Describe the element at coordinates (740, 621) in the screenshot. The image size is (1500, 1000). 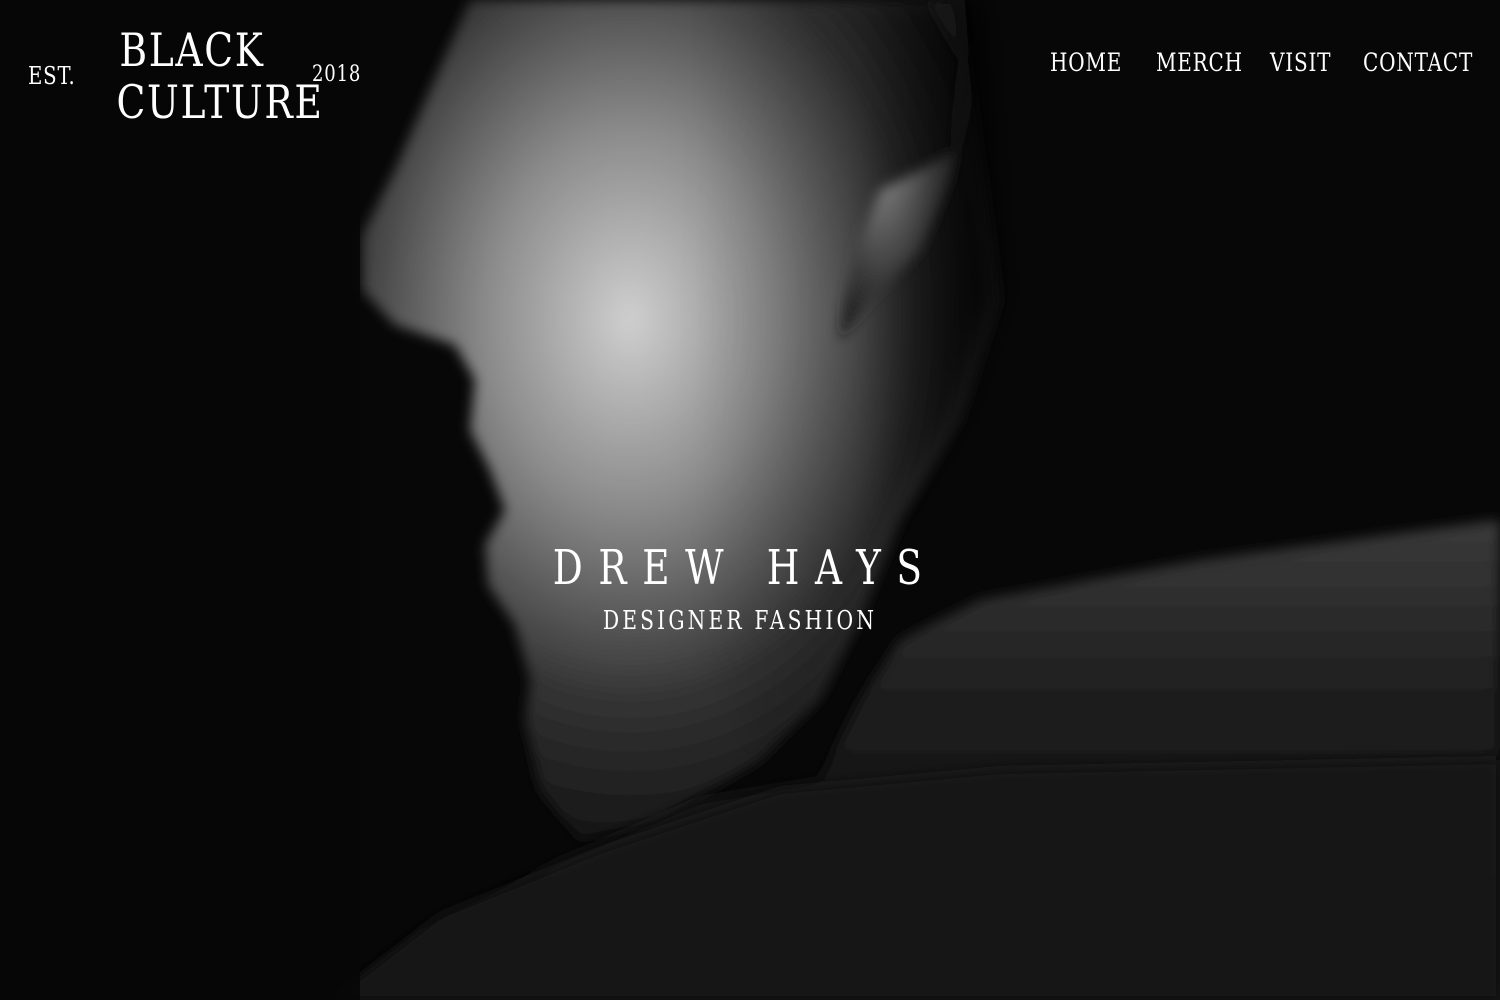
I see `hero-subtitle: DESIGNER FASHION` at that location.